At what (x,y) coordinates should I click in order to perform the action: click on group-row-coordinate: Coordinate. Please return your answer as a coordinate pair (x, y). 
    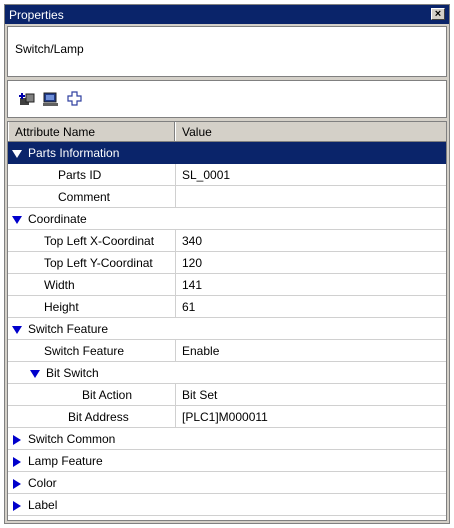
    Looking at the image, I should click on (227, 219).